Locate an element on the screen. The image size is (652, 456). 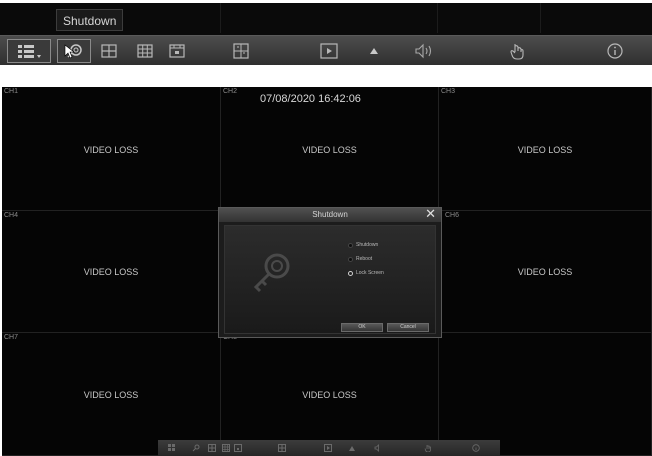
bottom-toolbar is located at coordinates (329, 448).